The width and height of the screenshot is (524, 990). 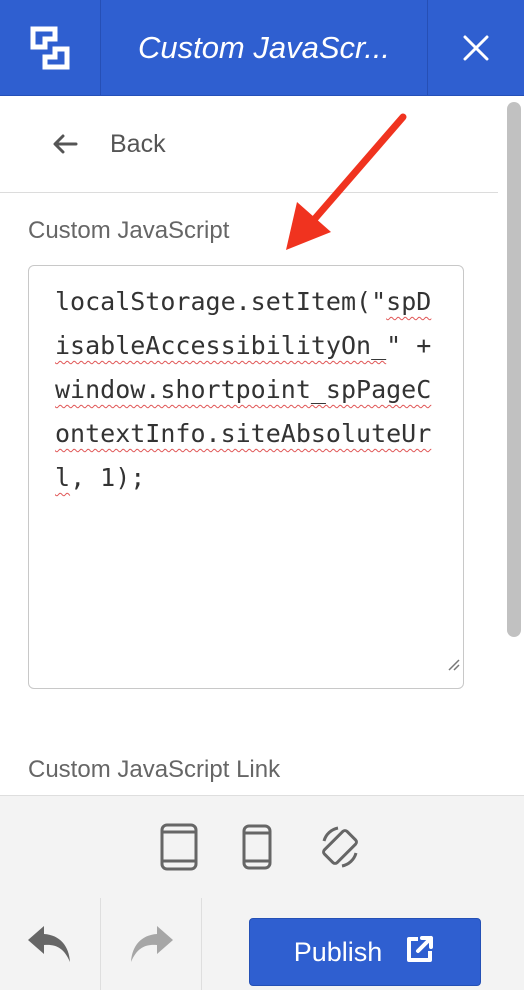 I want to click on undo-button, so click(x=50, y=944).